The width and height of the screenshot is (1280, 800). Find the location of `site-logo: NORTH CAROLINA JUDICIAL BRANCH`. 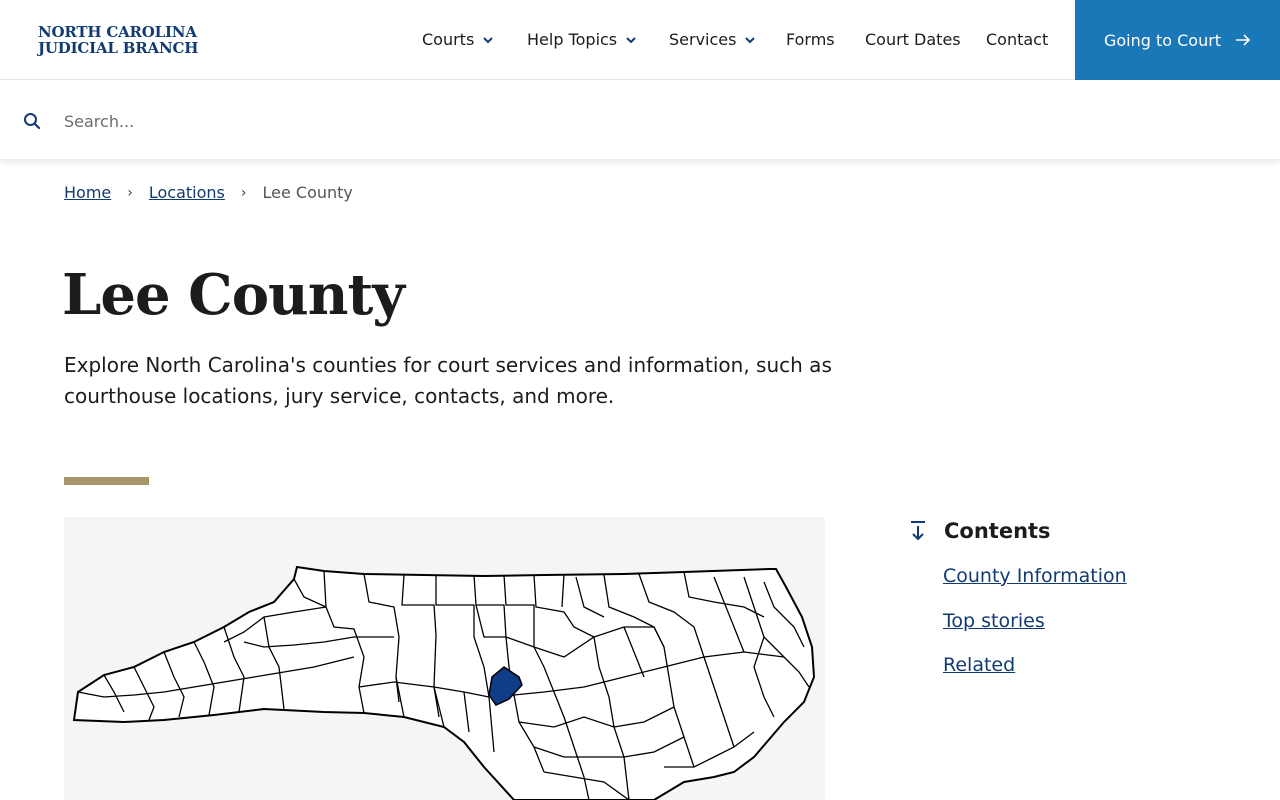

site-logo: NORTH CAROLINA JUDICIAL BRANCH is located at coordinates (118, 40).